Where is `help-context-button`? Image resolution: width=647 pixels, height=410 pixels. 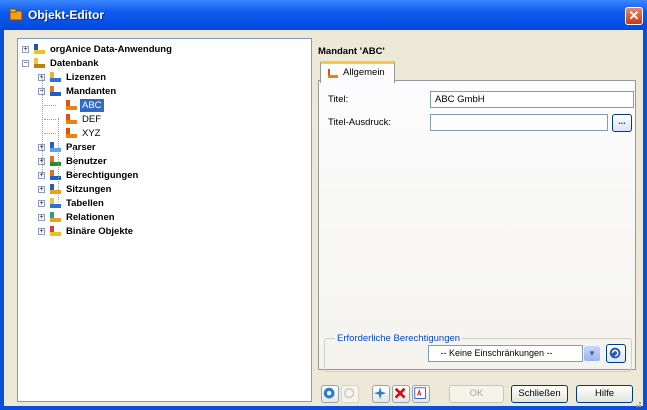 help-context-button is located at coordinates (330, 394).